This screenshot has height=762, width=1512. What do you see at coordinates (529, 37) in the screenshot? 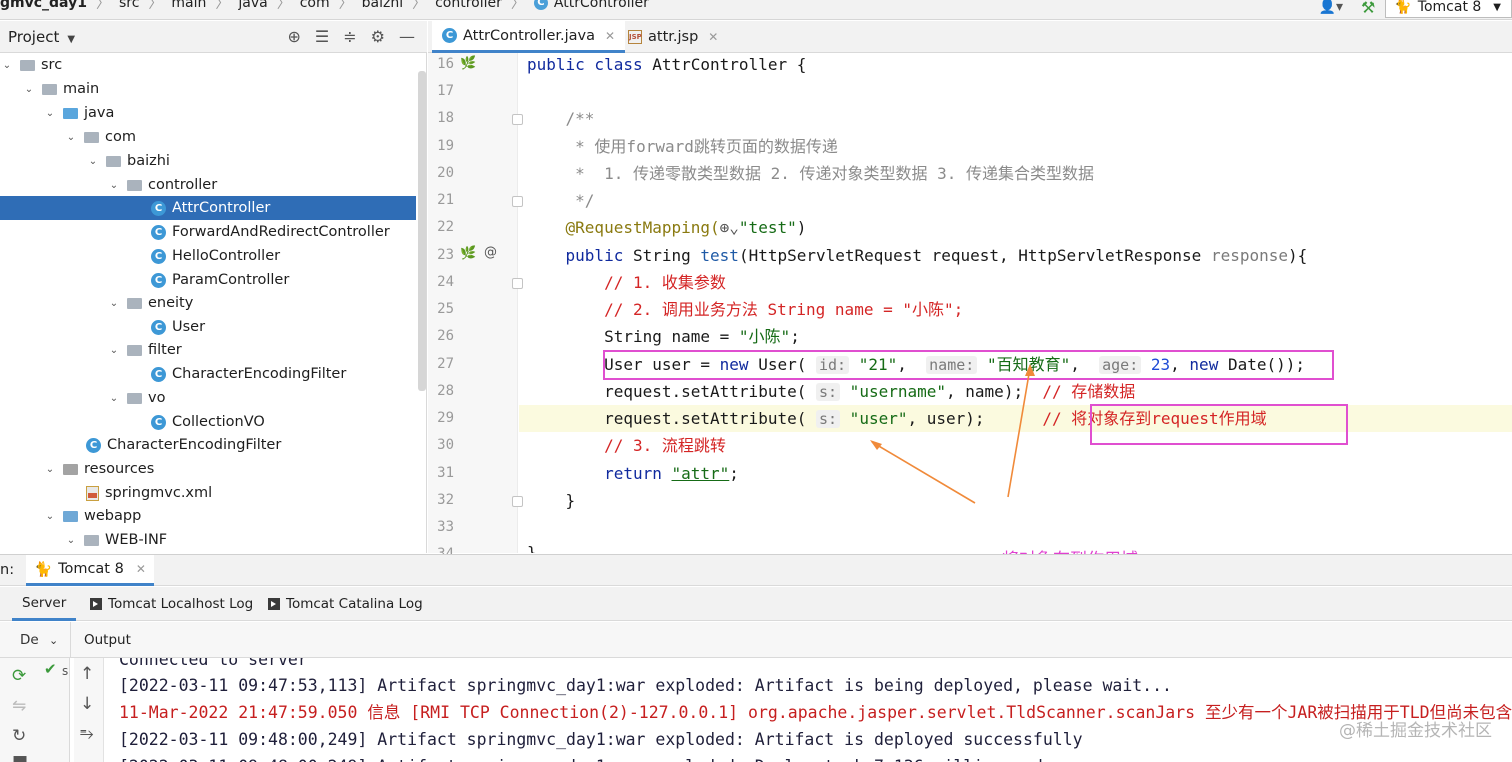
I see `tab-attrcontroller-java: C AttrController.java ✕` at bounding box center [529, 37].